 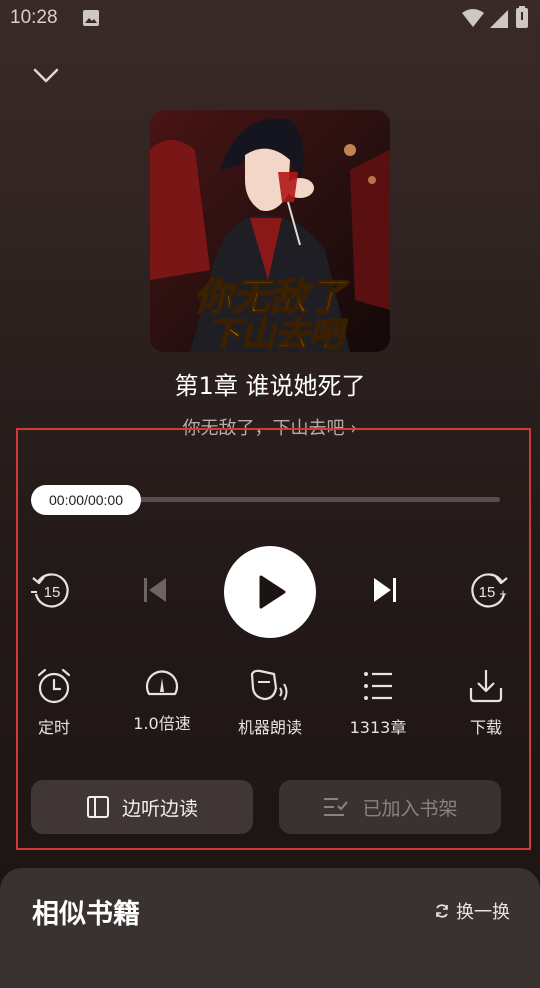 What do you see at coordinates (53, 727) in the screenshot?
I see `timer-label: 定时` at bounding box center [53, 727].